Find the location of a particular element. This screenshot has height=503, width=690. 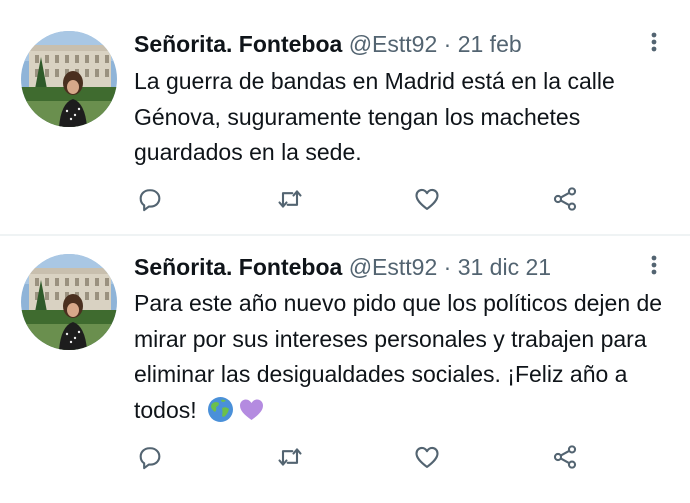

tweet-header: Señorita. Fonteboa @Estt92 · 31 dic 21 is located at coordinates (382, 267).